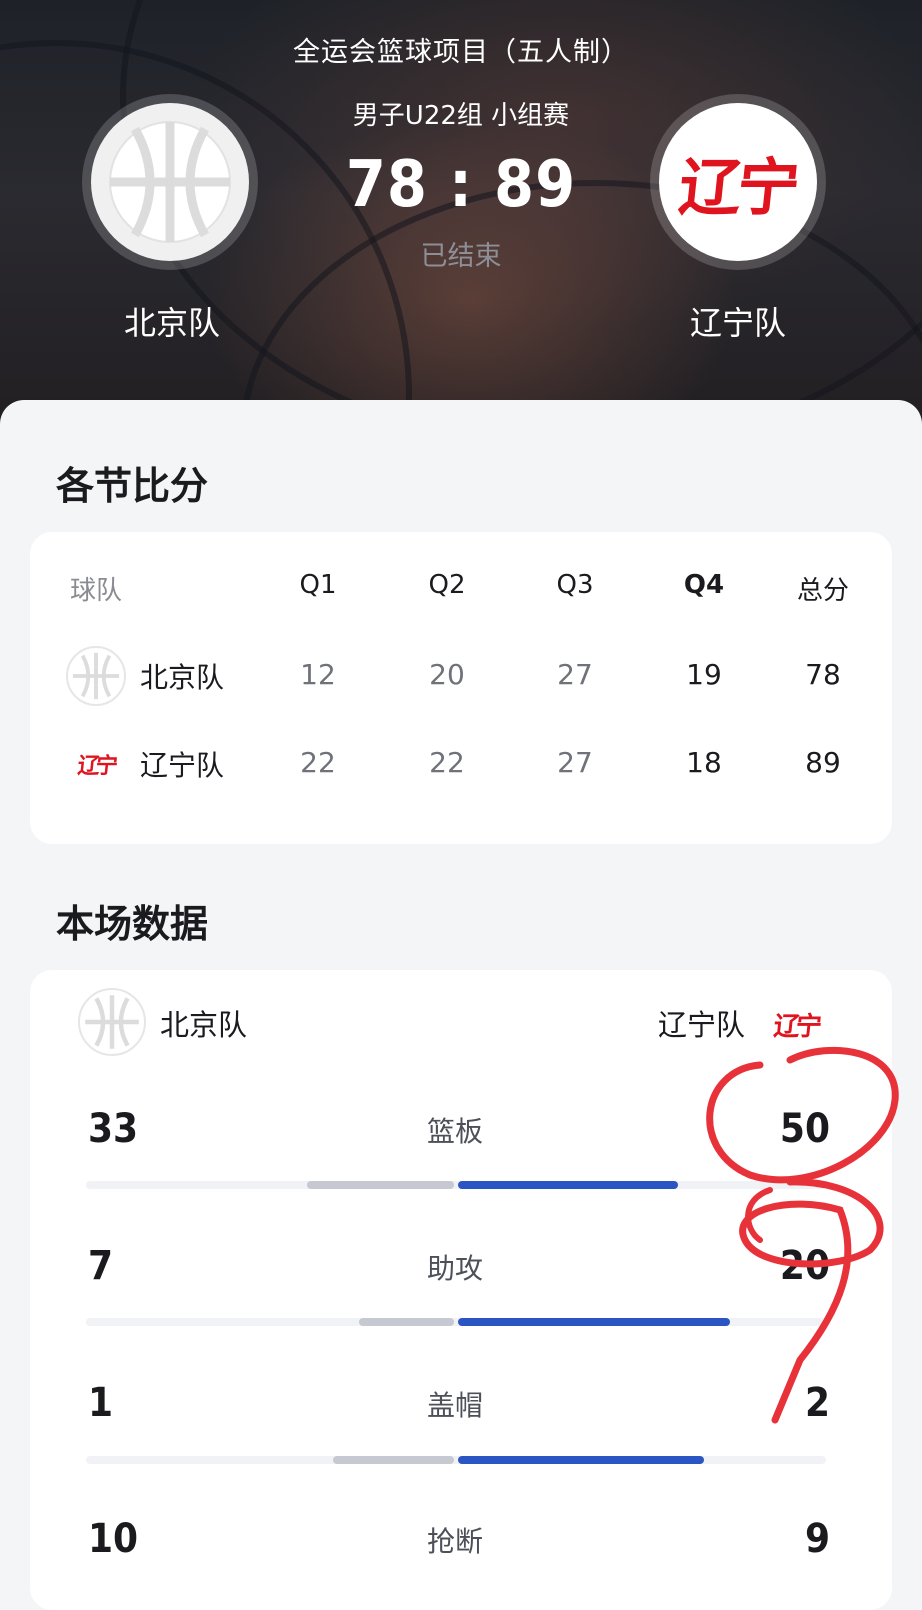  Describe the element at coordinates (447, 762) in the screenshot. I see `row-q2: 22` at that location.